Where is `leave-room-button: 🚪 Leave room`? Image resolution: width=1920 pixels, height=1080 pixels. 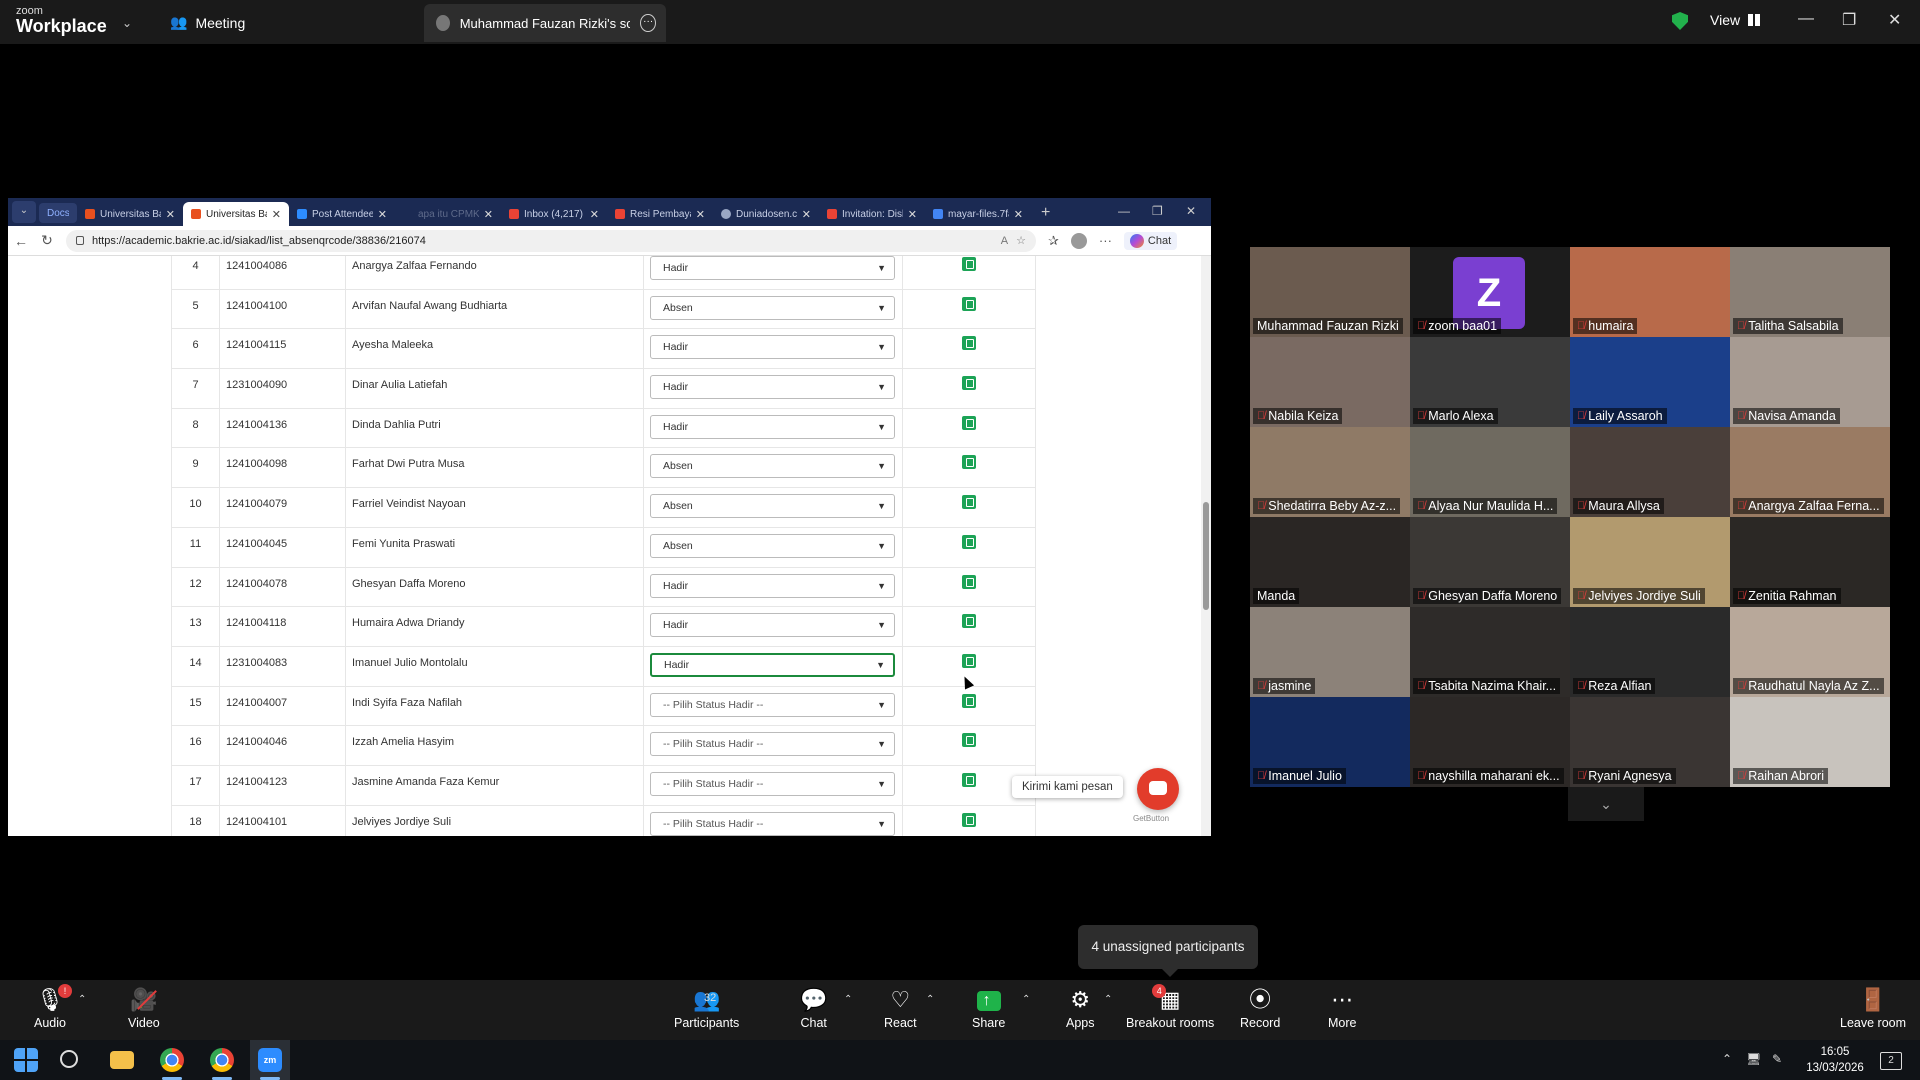 leave-room-button: 🚪 Leave room is located at coordinates (1873, 1008).